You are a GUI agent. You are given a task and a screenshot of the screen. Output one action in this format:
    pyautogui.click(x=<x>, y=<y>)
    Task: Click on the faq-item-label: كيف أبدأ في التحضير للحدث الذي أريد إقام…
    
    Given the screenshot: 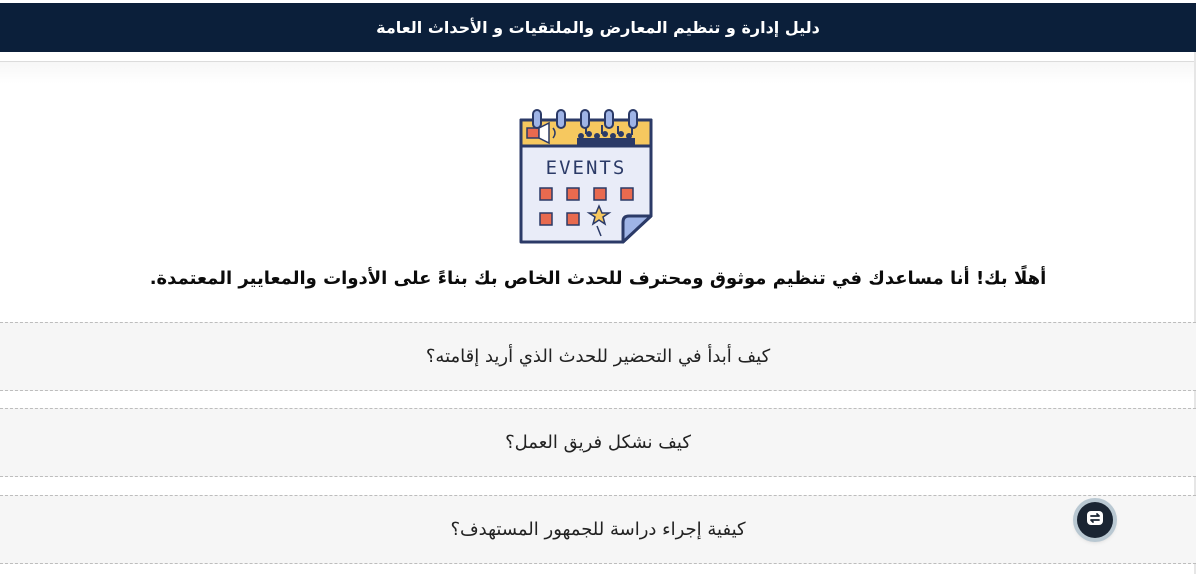 What is the action you would take?
    pyautogui.click(x=598, y=356)
    